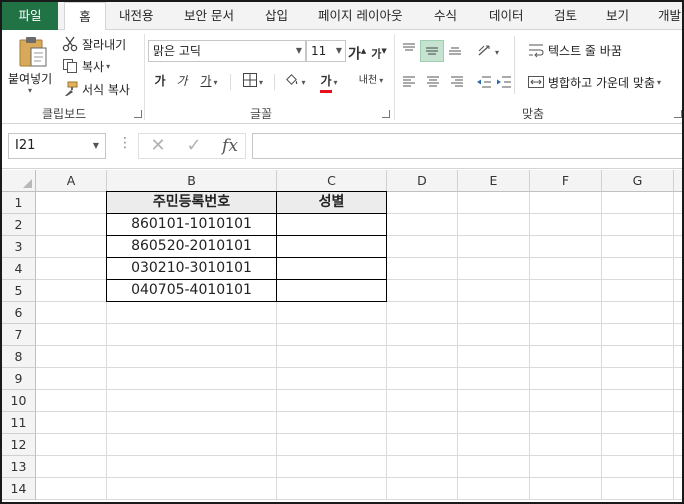  I want to click on fill-color-button: ▾, so click(295, 81).